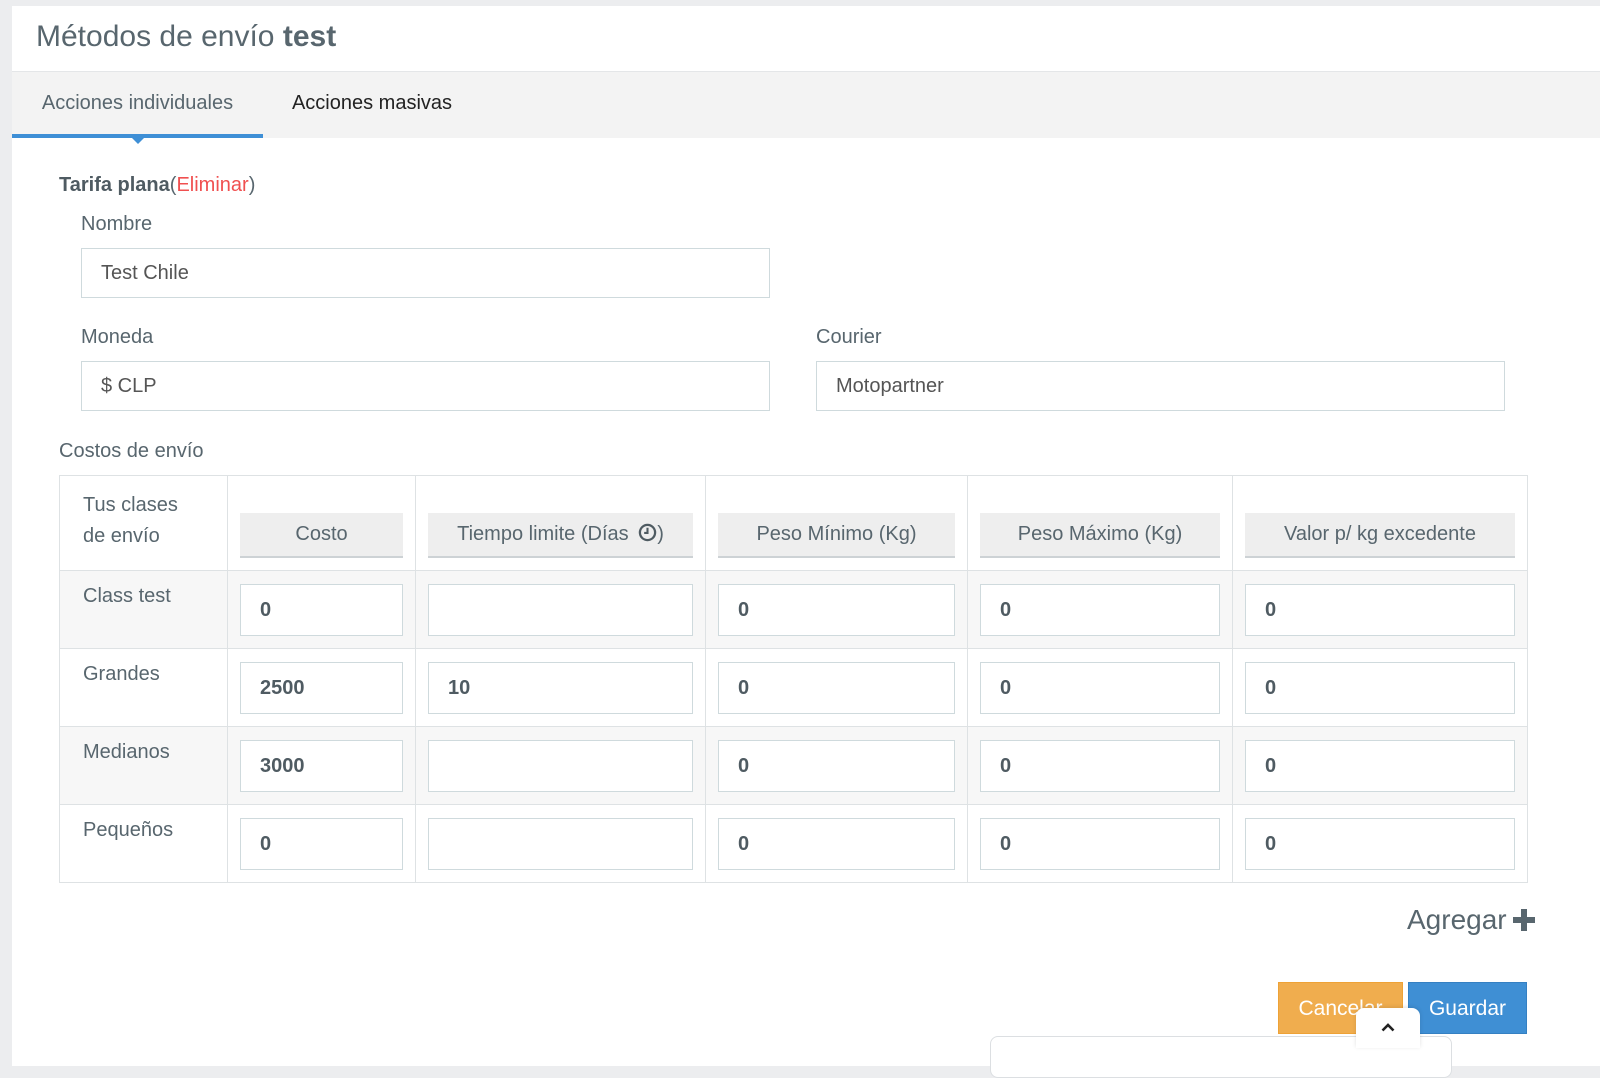 This screenshot has height=1078, width=1600. Describe the element at coordinates (130, 505) in the screenshot. I see `shipping-classes-header-line1: Tus clases` at that location.